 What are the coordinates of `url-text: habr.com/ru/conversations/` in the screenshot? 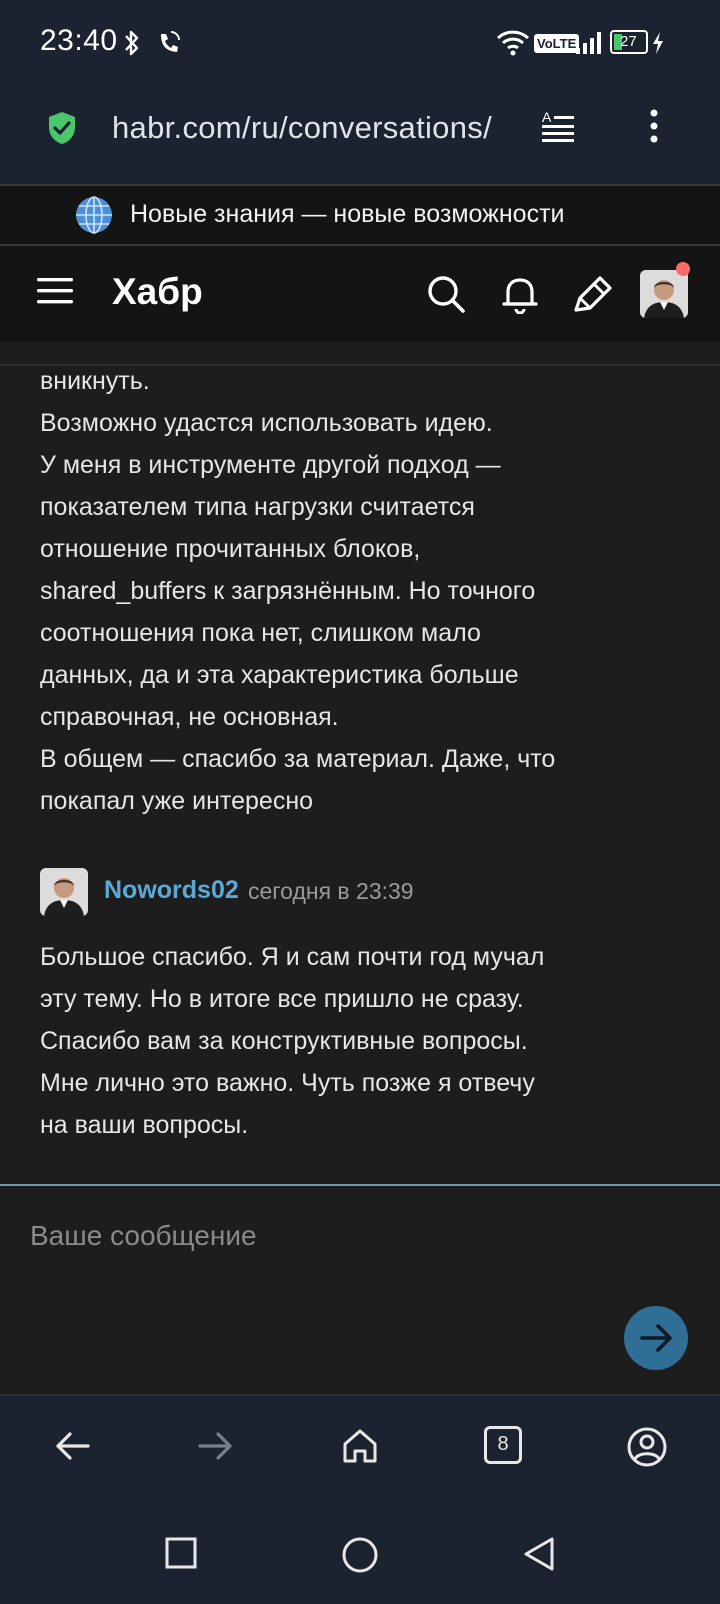 It's located at (312, 128).